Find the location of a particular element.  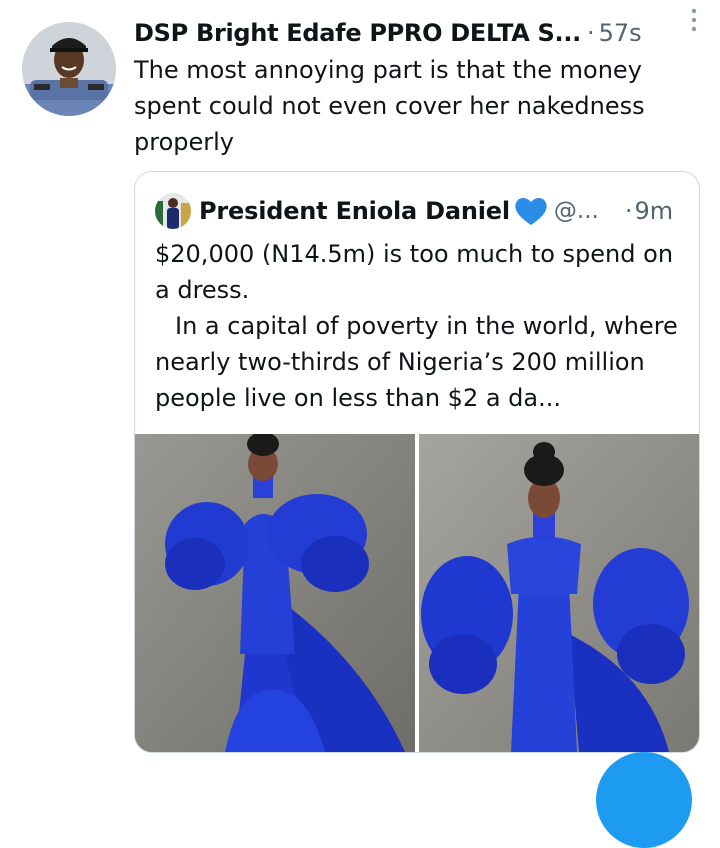

photo-woman-blue-gown-right-icon is located at coordinates (559, 593).